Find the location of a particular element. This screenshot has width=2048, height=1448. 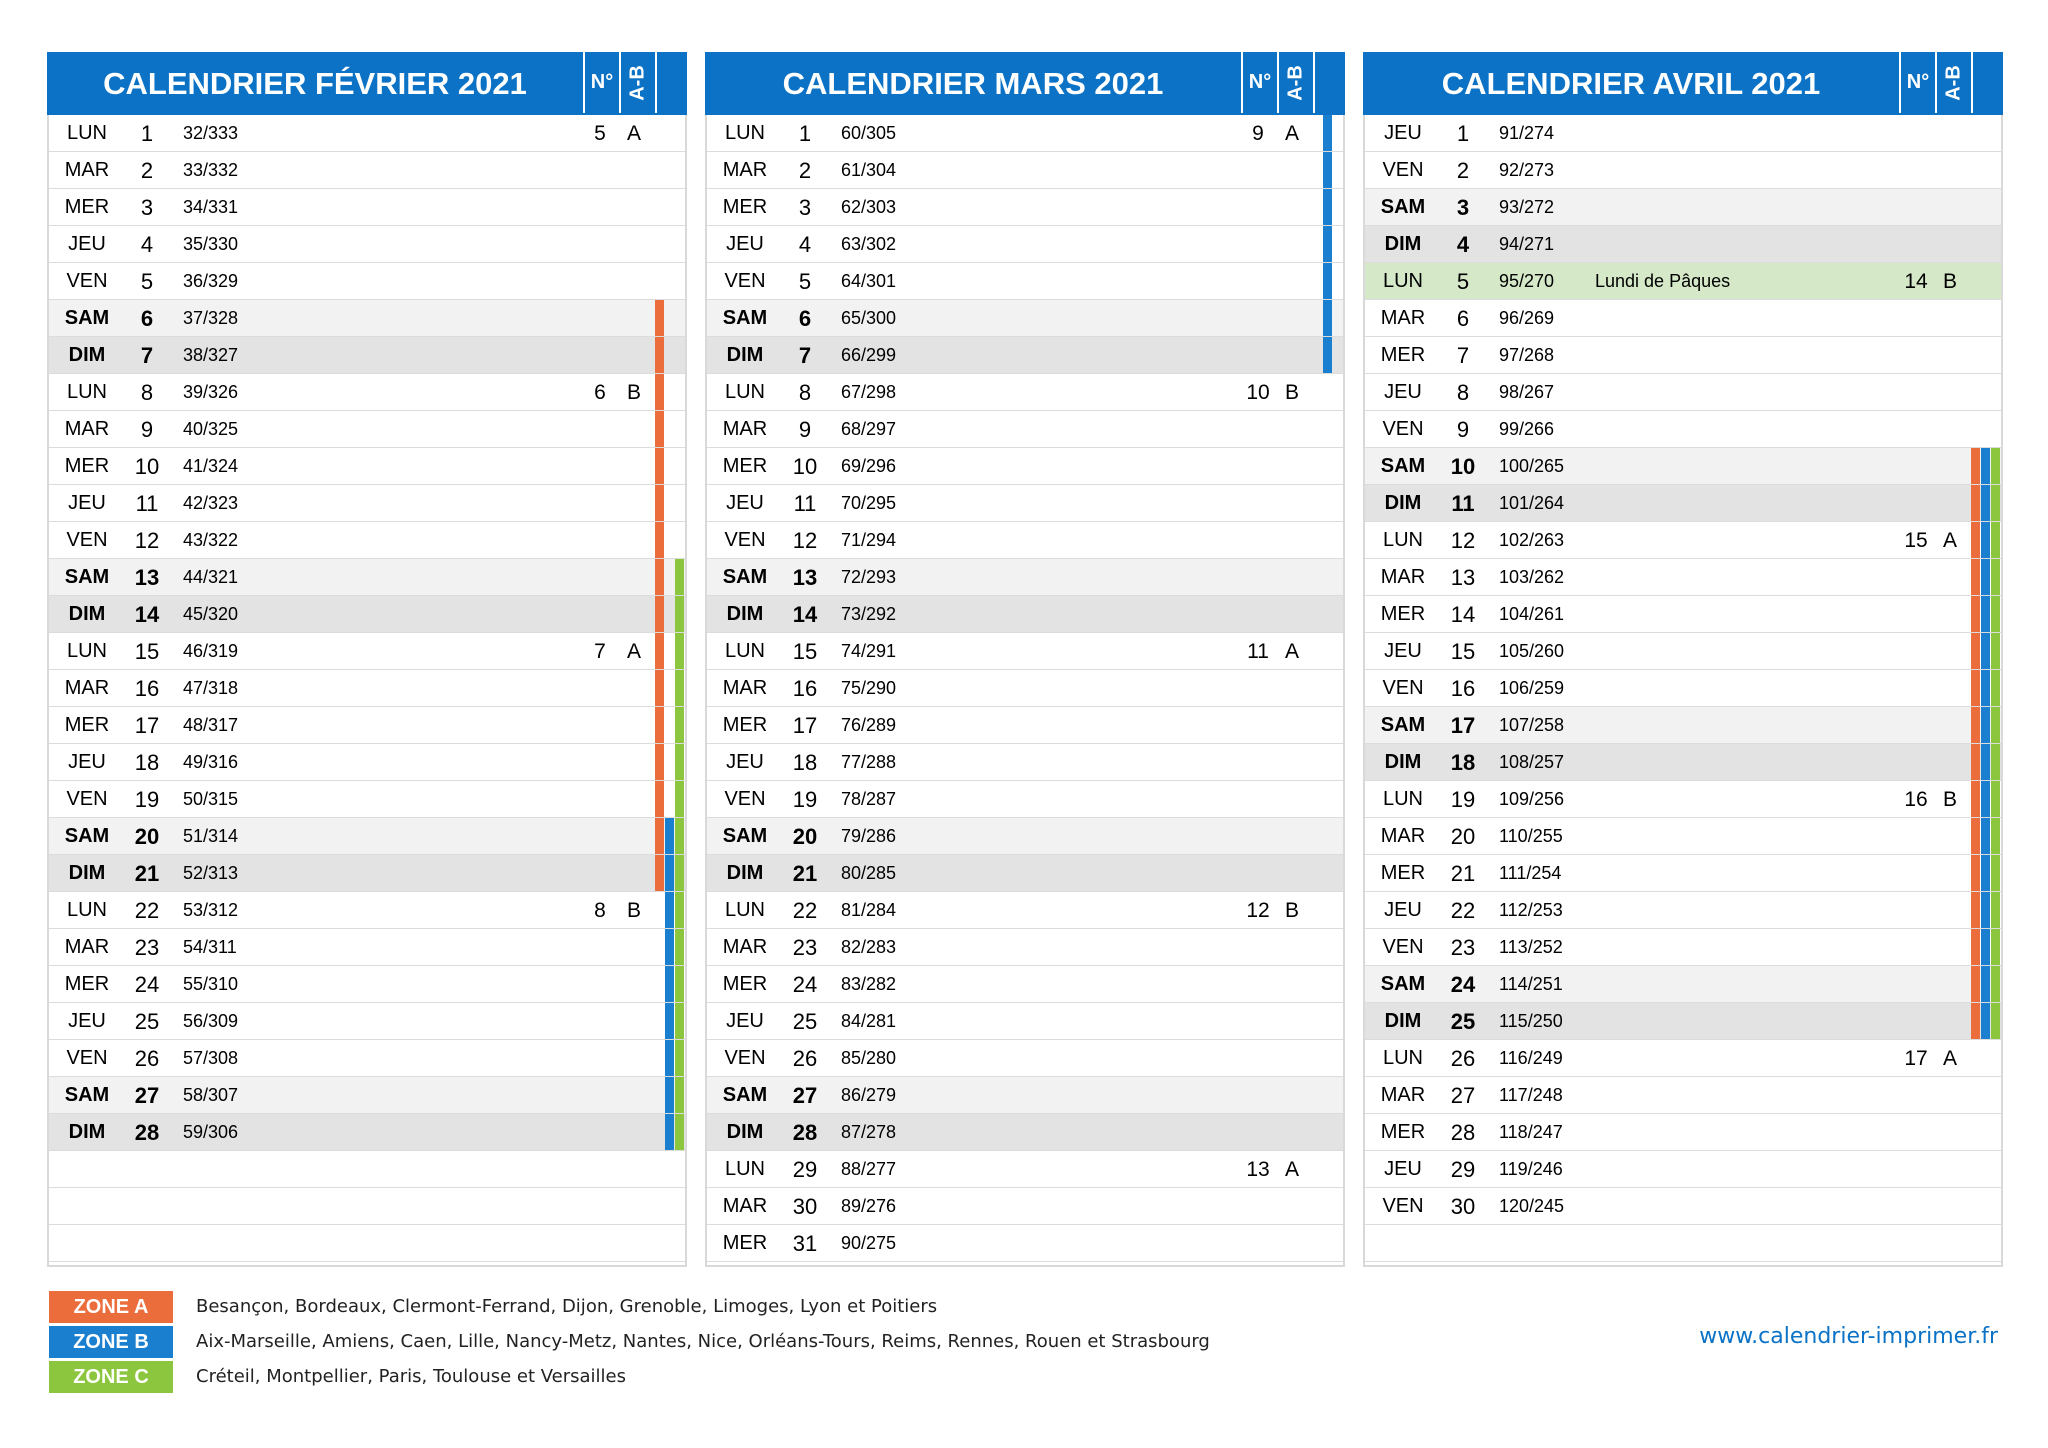

day-of-year: 81/284 is located at coordinates (869, 910).